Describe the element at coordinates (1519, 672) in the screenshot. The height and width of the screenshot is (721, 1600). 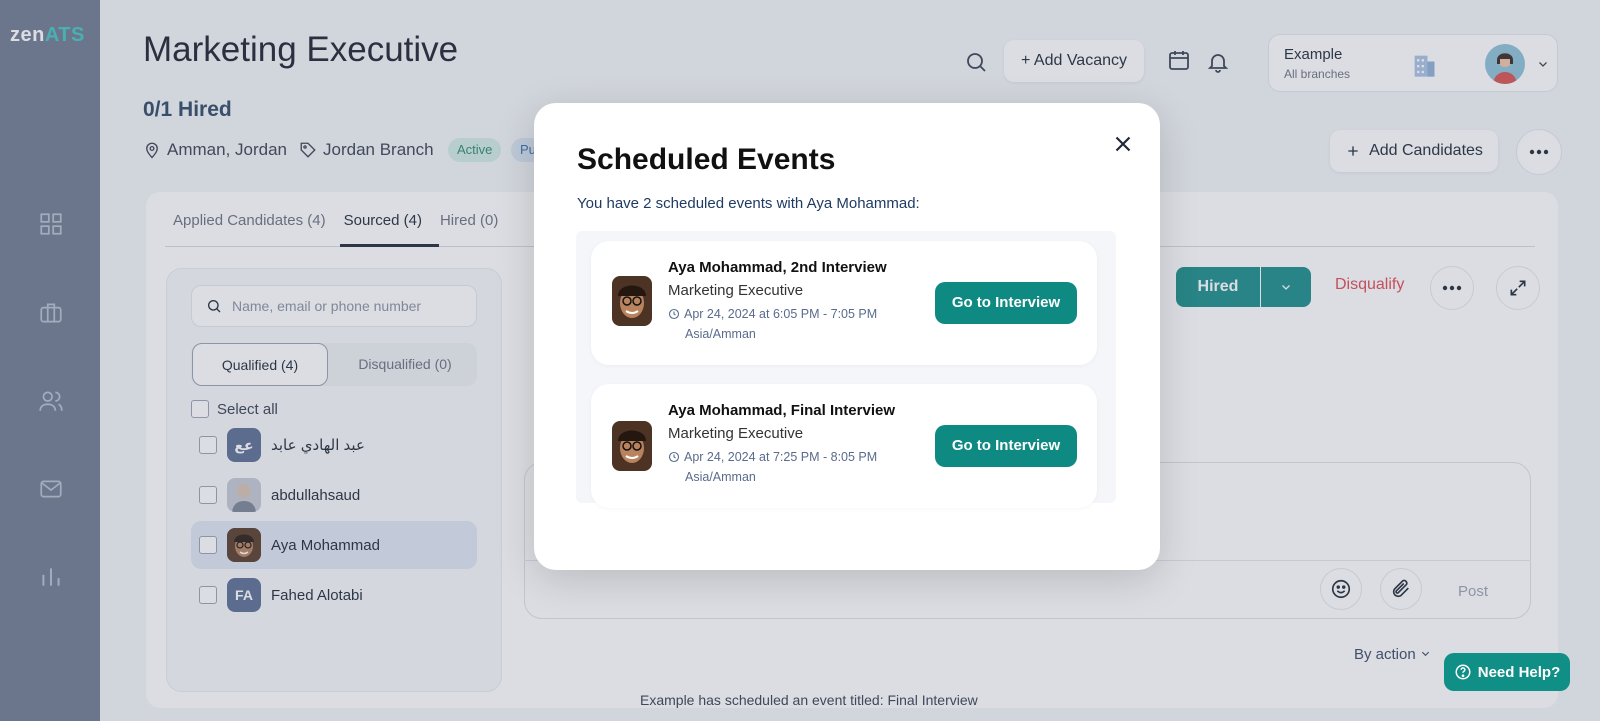
I see `need-help-label: Need Help?` at that location.